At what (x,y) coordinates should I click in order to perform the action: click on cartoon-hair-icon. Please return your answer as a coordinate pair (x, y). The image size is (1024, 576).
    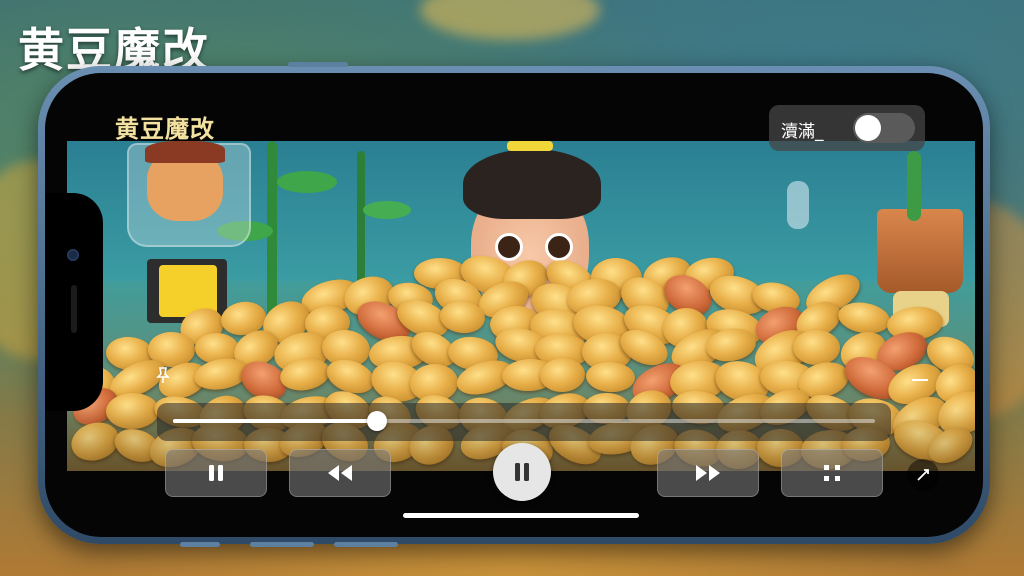
    Looking at the image, I should click on (185, 152).